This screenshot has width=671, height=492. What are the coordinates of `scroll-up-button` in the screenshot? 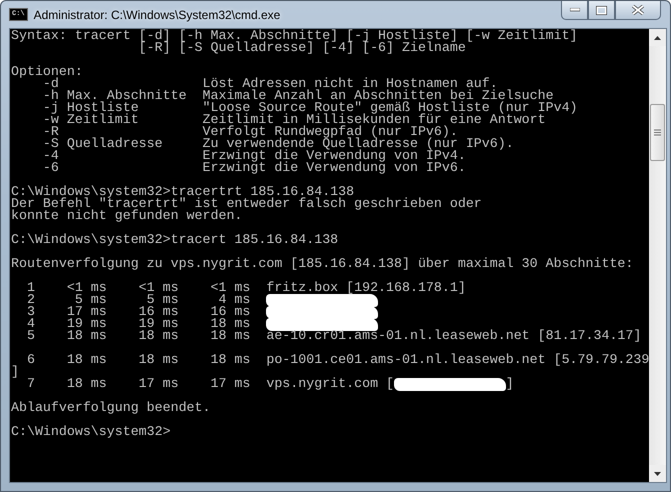 It's located at (657, 37).